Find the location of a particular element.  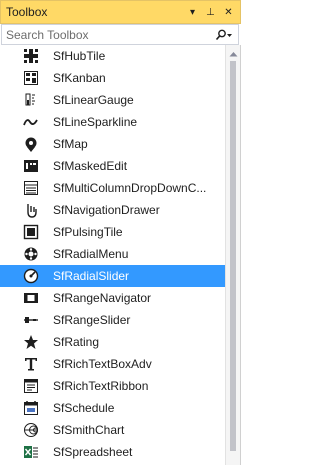

toolbox-item: SfHubTile is located at coordinates (112, 56).